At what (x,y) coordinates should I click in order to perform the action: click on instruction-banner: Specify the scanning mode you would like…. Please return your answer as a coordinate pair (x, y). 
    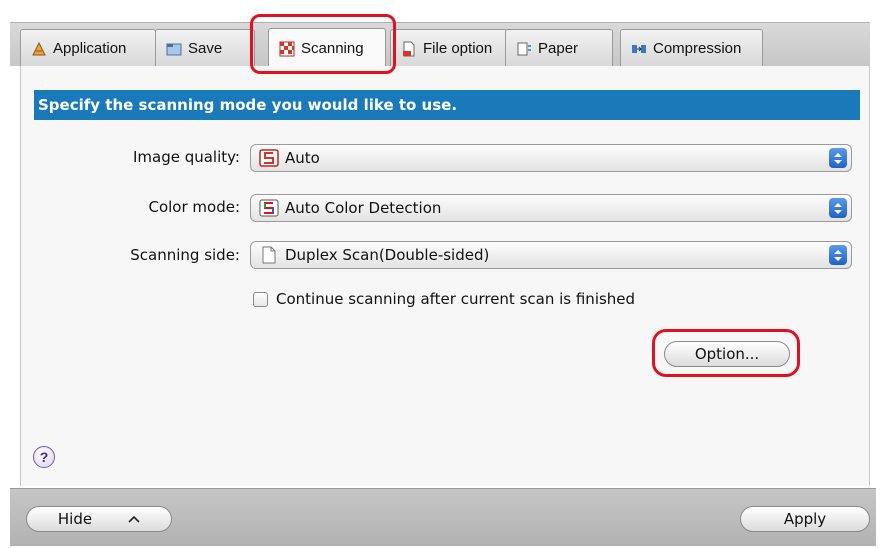
    Looking at the image, I should click on (447, 105).